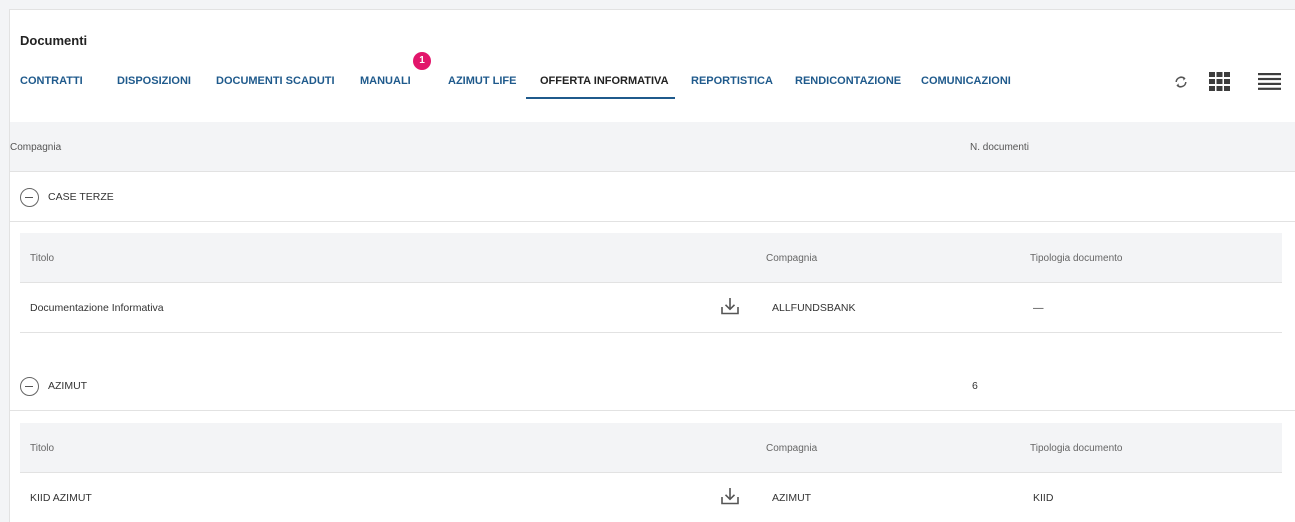  What do you see at coordinates (385, 90) in the screenshot?
I see `tab-manuali: MANUALI` at bounding box center [385, 90].